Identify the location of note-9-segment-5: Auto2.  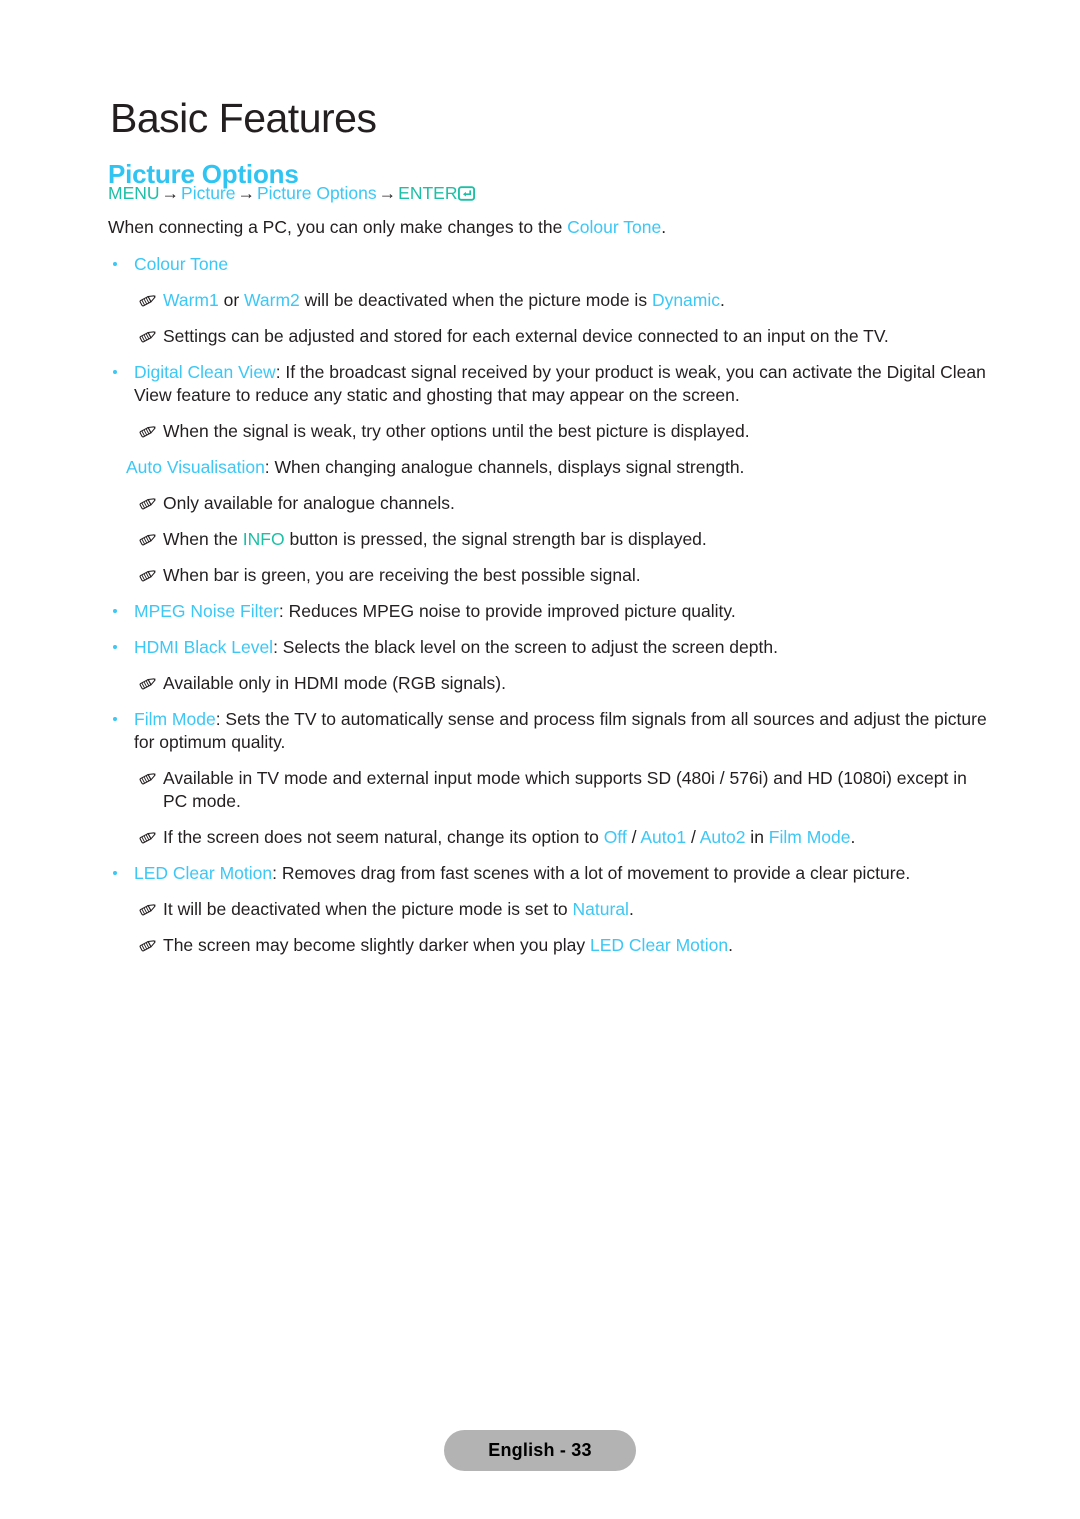
(722, 837).